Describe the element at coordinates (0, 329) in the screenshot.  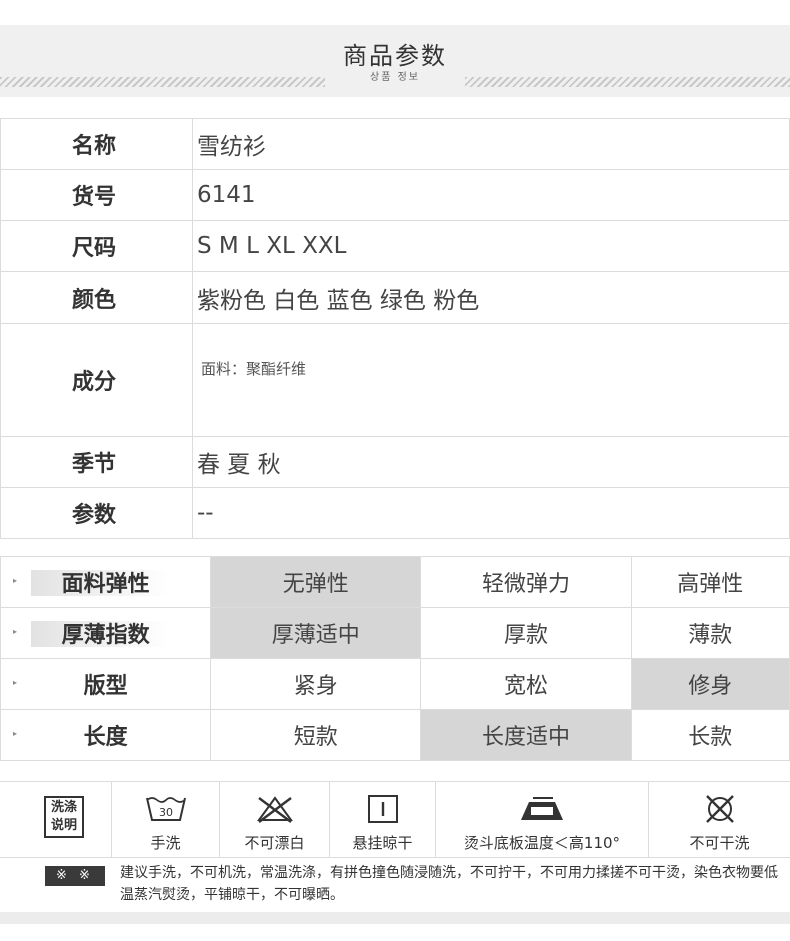
I see `table-frame-left` at that location.